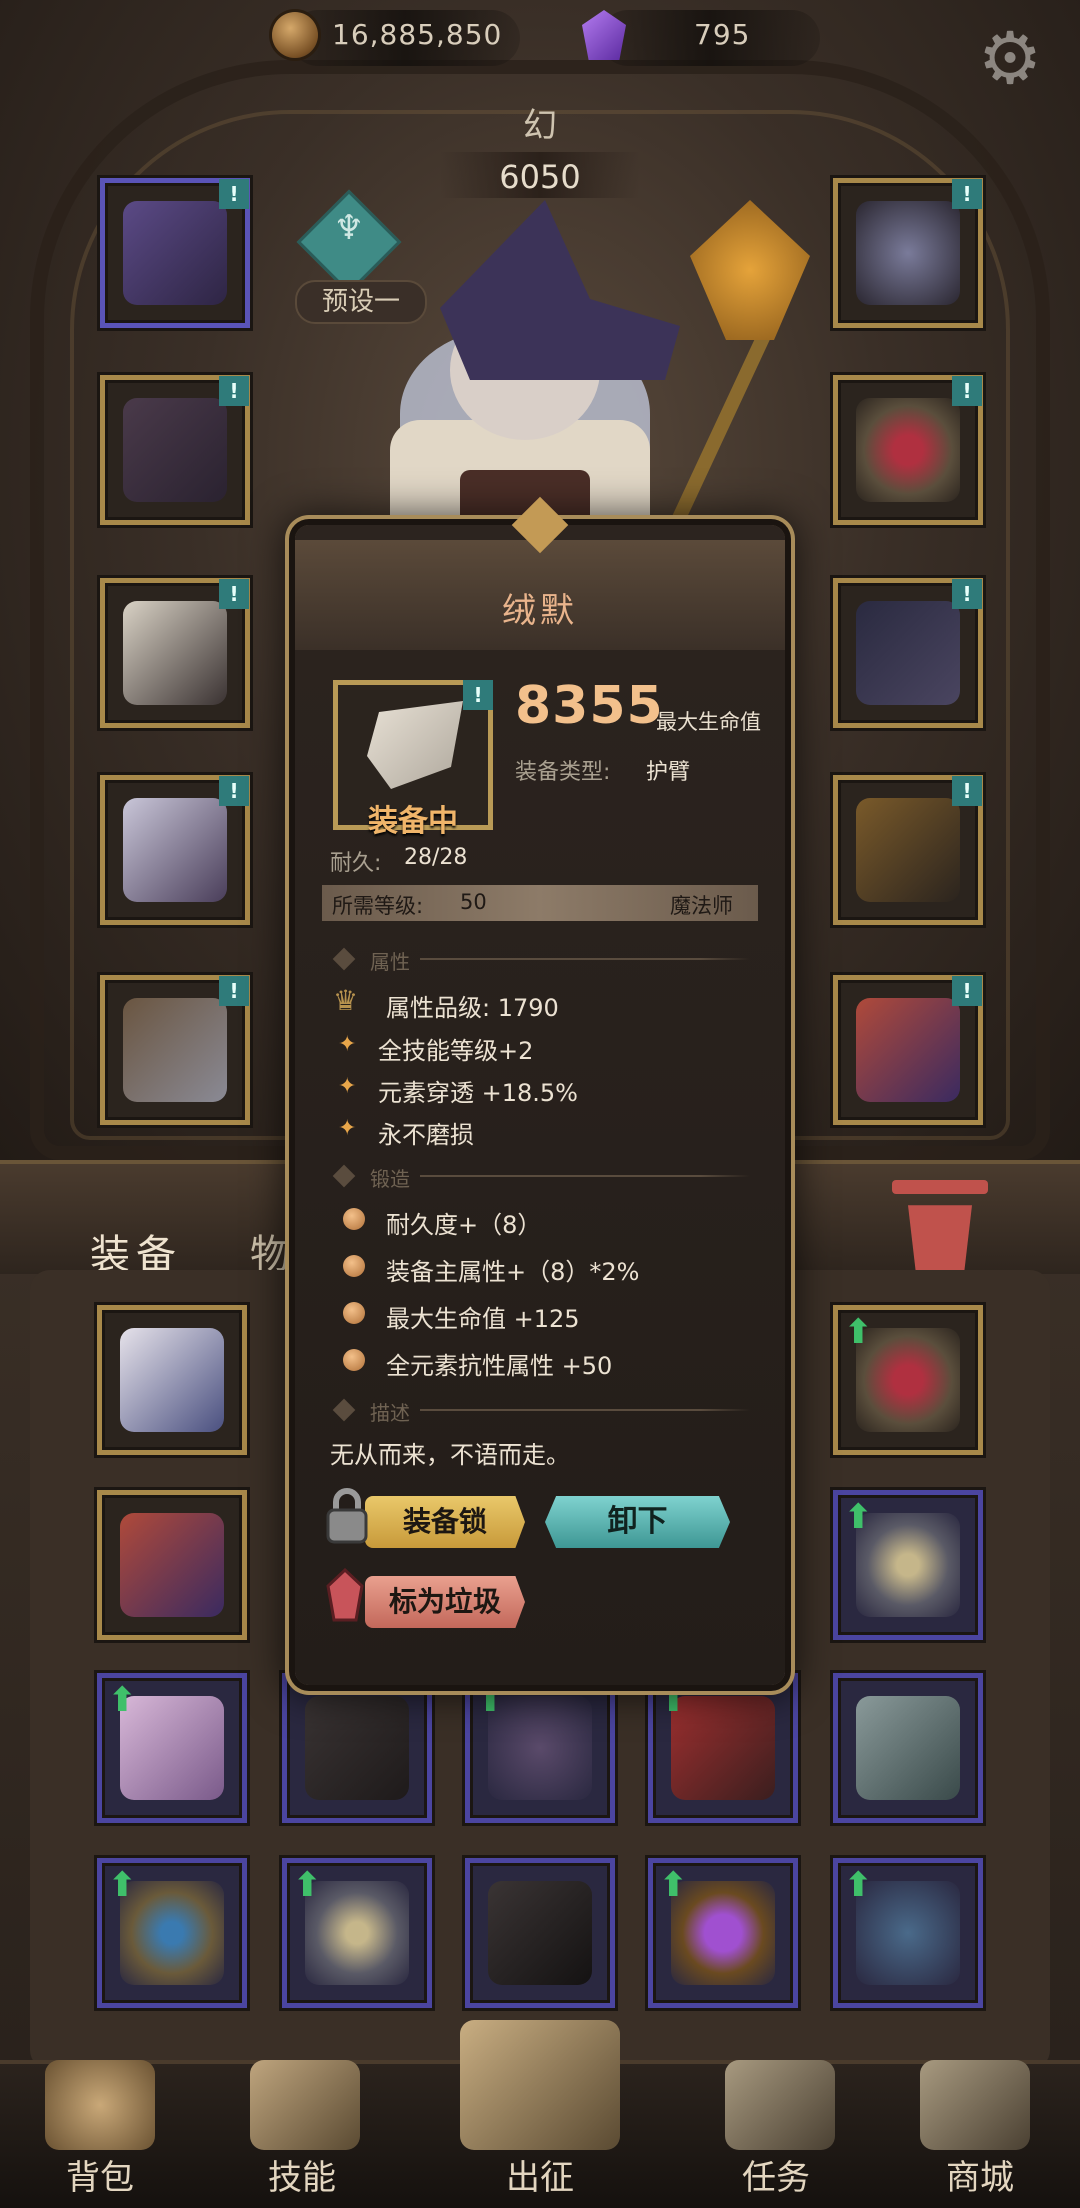  Describe the element at coordinates (540, 2085) in the screenshot. I see `expedition-sword-icon` at that location.